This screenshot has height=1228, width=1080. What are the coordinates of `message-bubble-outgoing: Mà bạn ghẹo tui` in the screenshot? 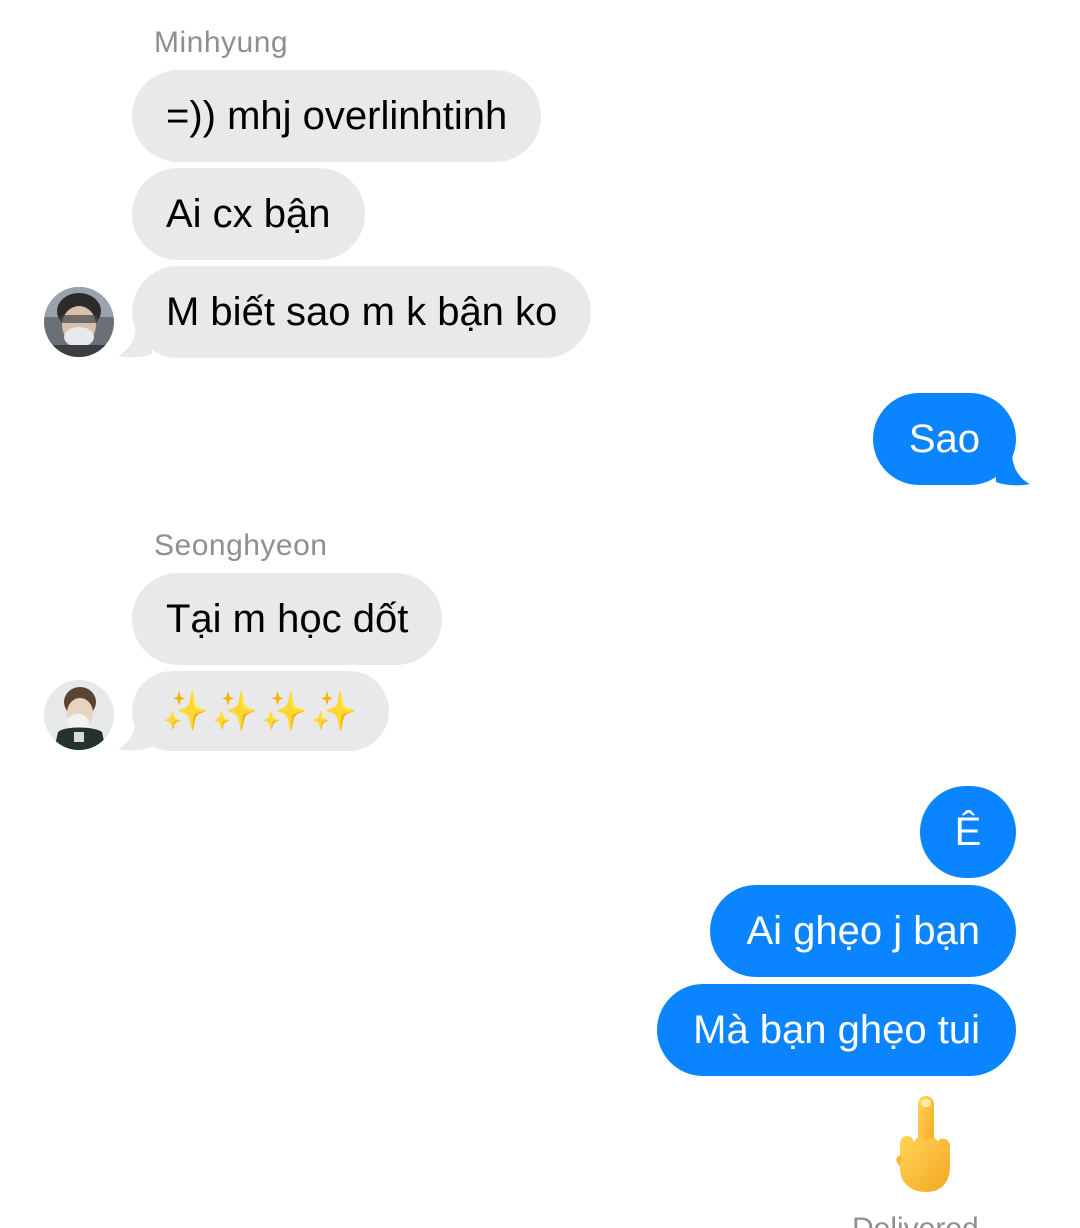 It's located at (836, 1030).